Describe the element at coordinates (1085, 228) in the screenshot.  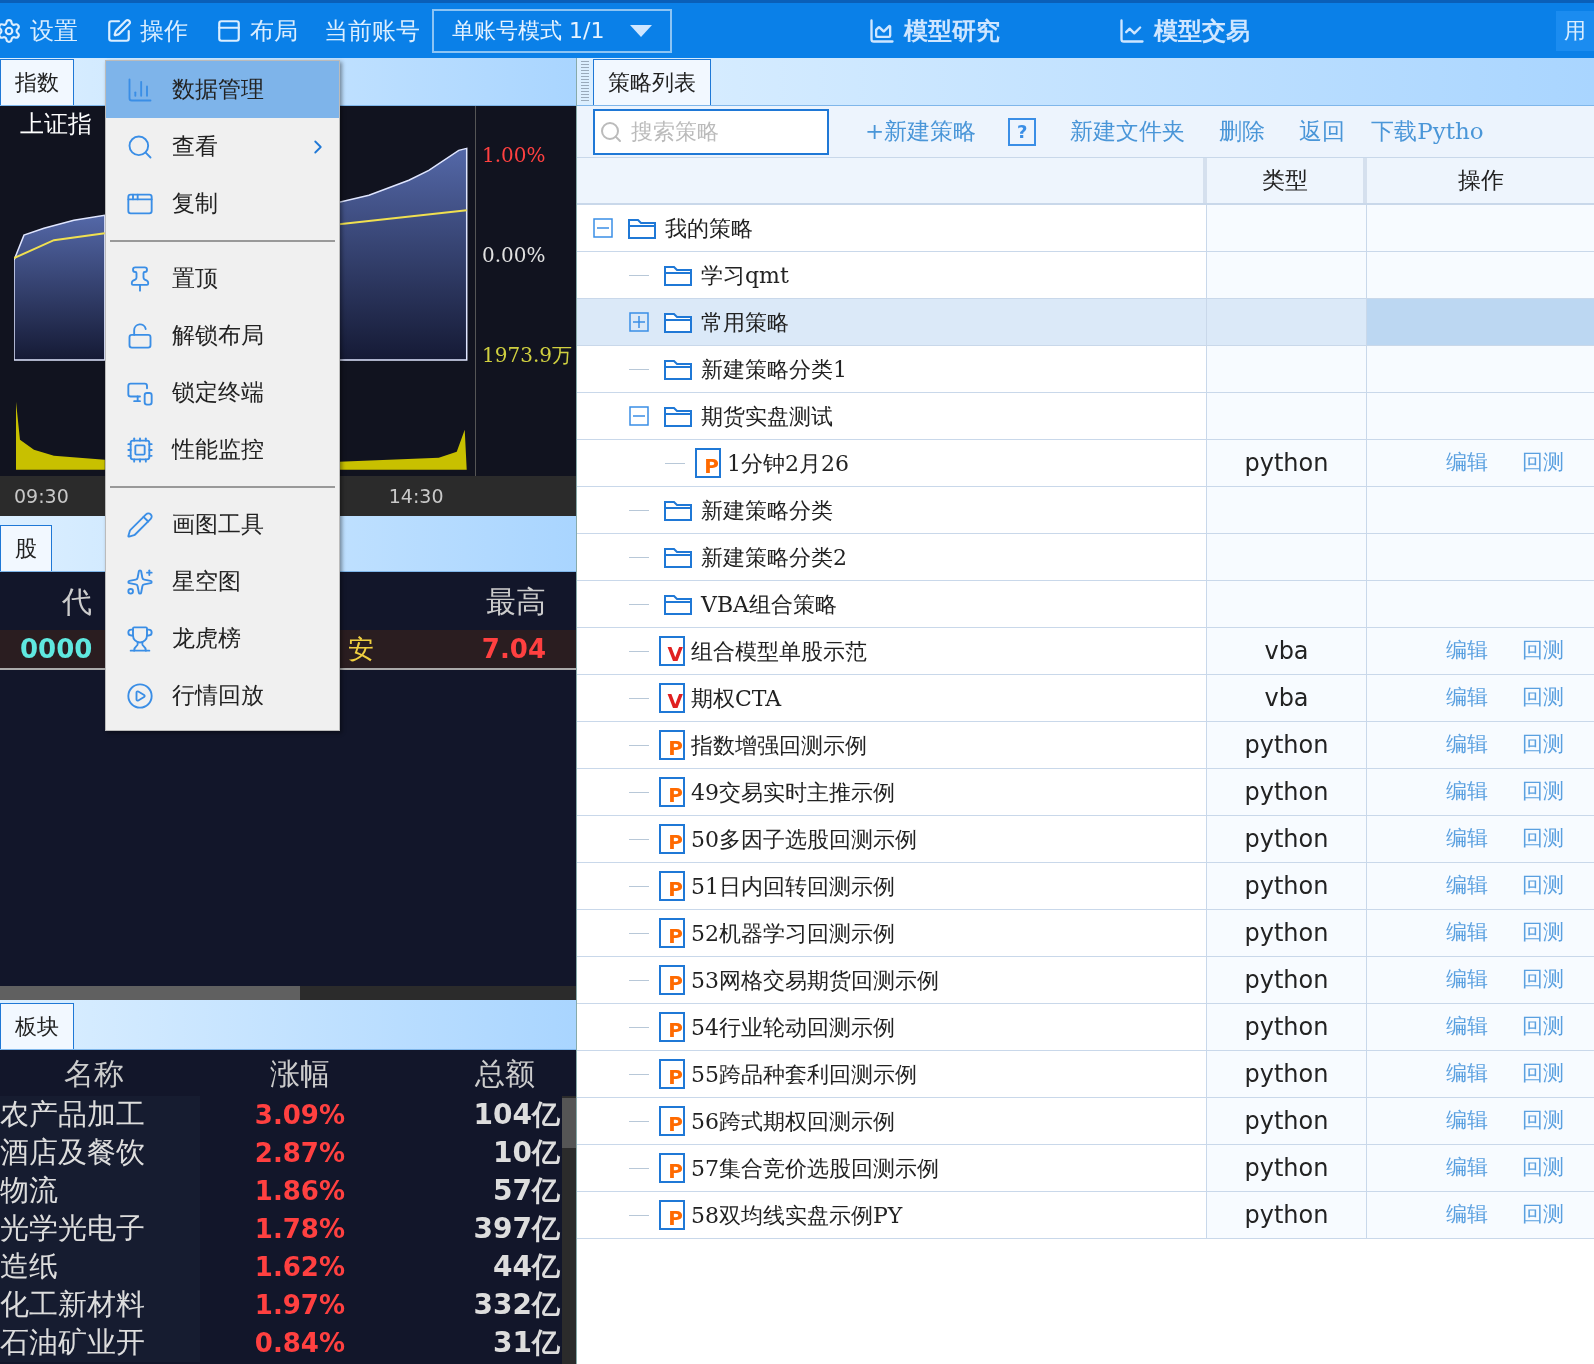
I see `tree-row: 我的策略` at that location.